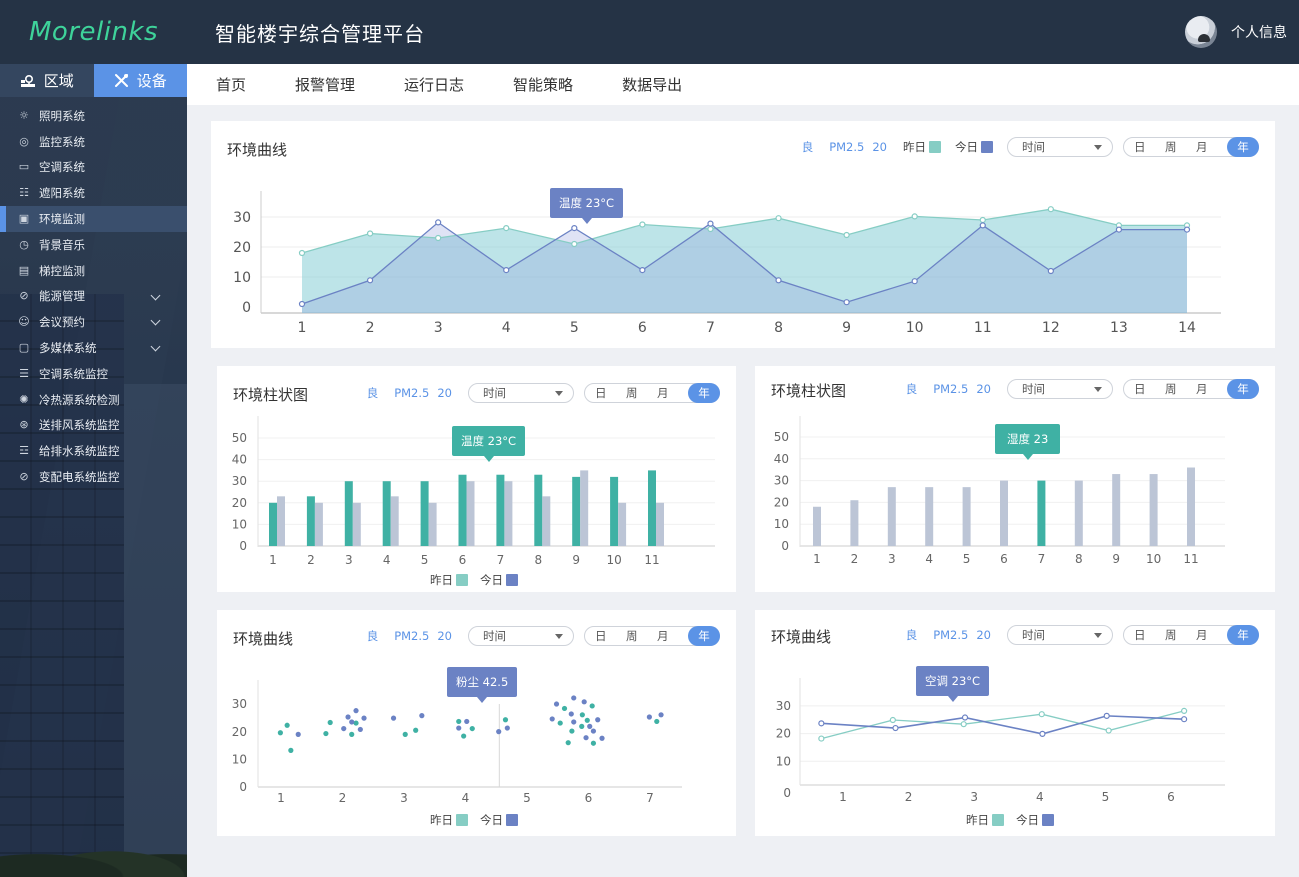 Image resolution: width=1299 pixels, height=877 pixels. What do you see at coordinates (151, 81) in the screenshot?
I see `tab-device-label: 设备` at bounding box center [151, 81].